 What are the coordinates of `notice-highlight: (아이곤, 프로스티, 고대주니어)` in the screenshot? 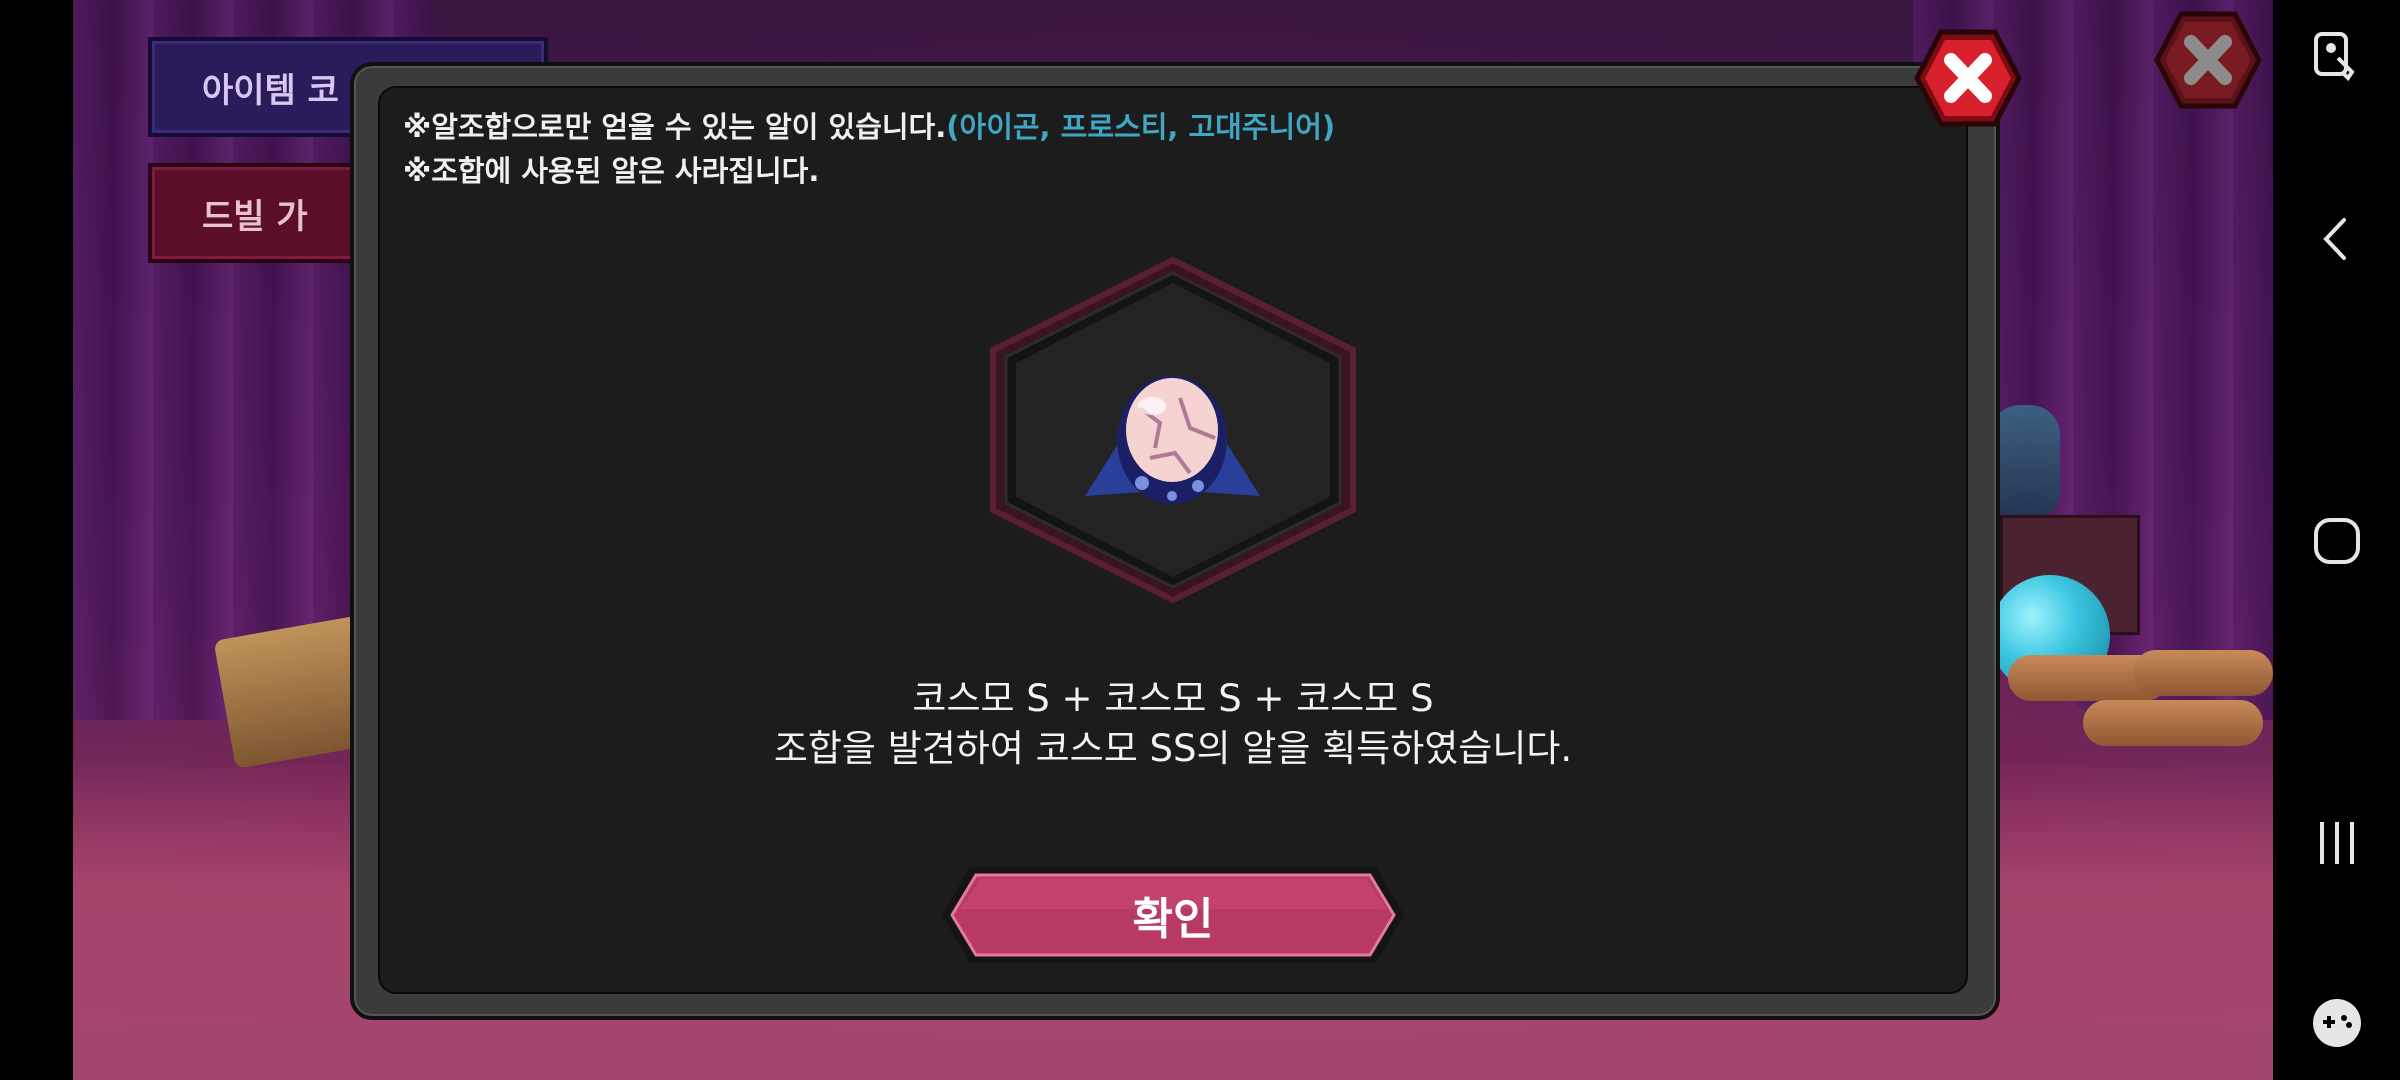 It's located at (1141, 127).